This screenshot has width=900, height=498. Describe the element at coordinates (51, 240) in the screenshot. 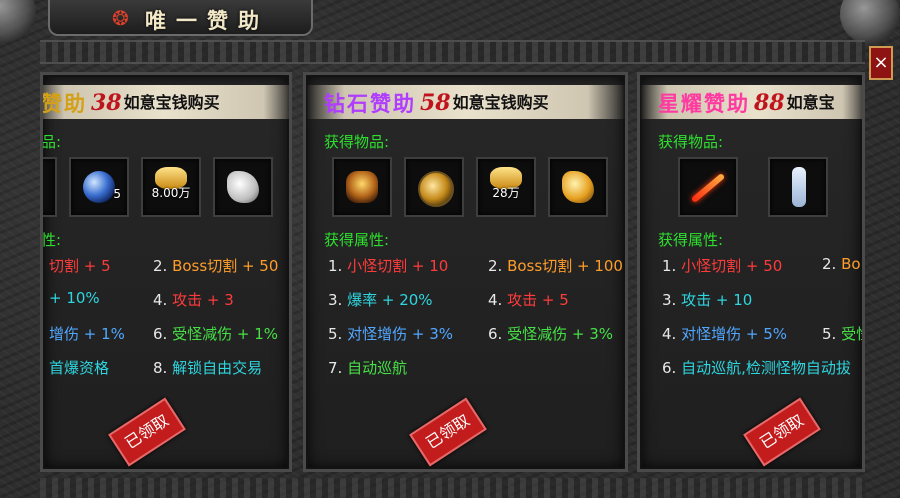

I see `attributes-label: 性:` at that location.